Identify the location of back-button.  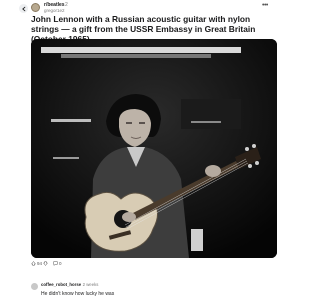
(23, 8).